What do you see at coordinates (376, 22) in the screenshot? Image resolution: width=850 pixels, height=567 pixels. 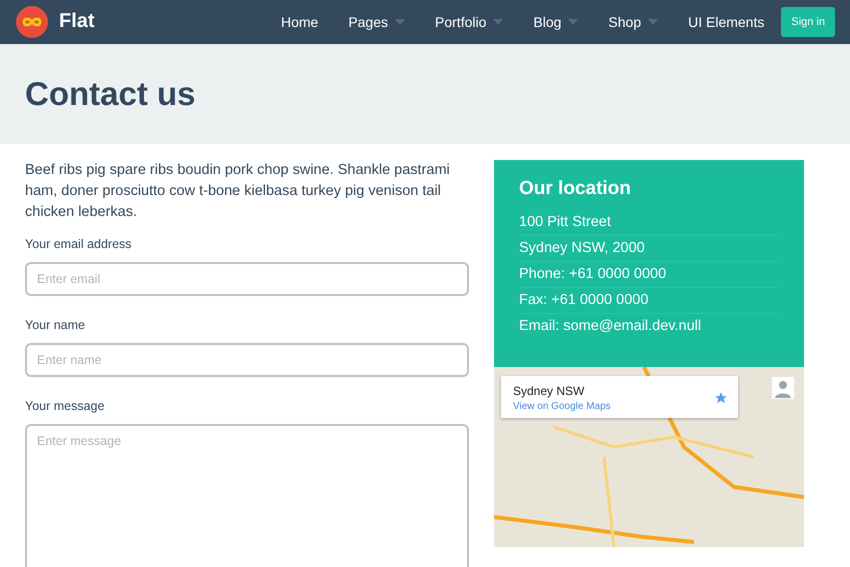 I see `nav-link: Pages` at bounding box center [376, 22].